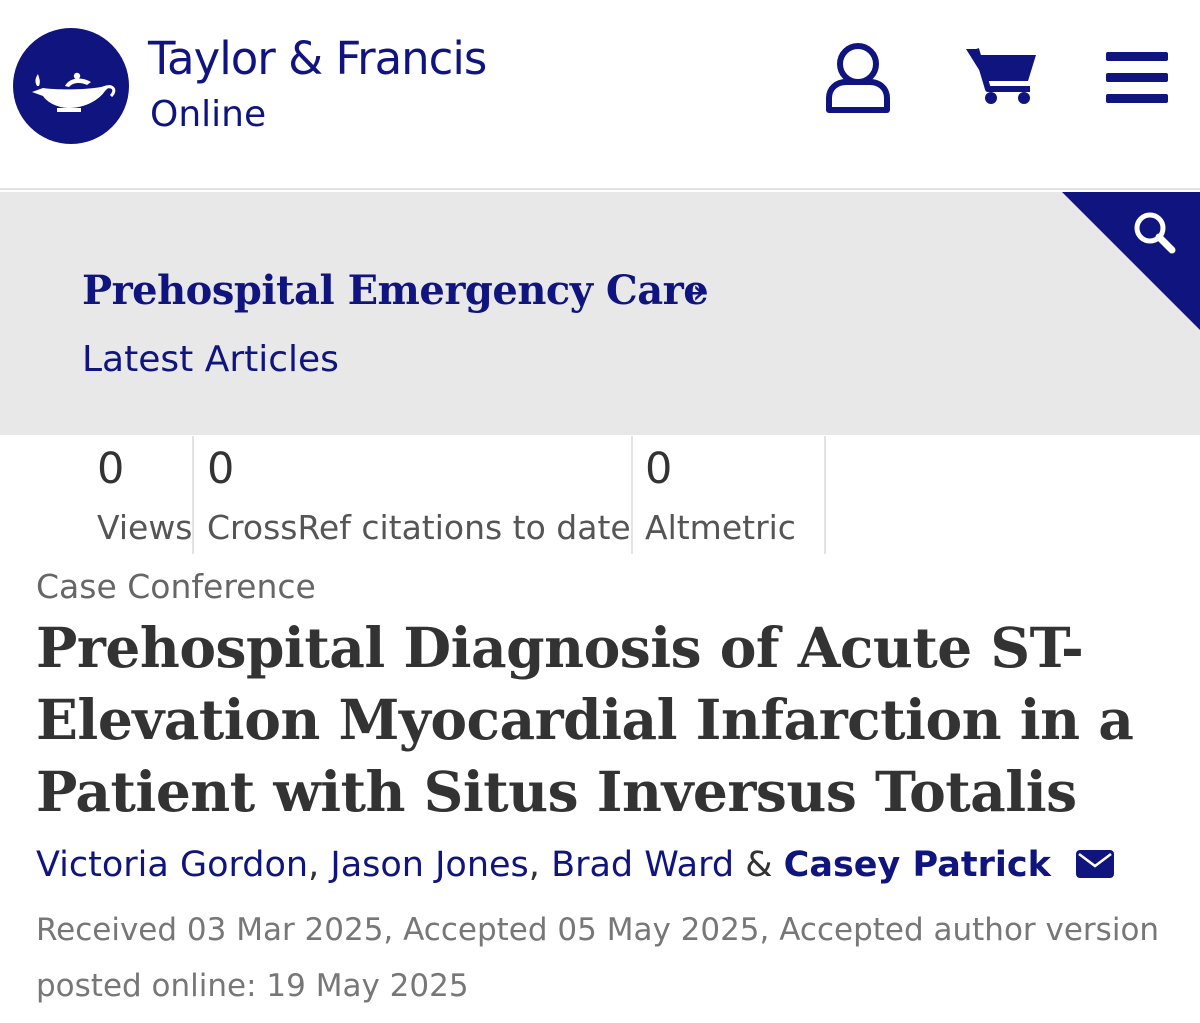 This screenshot has width=1200, height=1023. What do you see at coordinates (395, 290) in the screenshot?
I see `journal-title-link: Prehospital Emergency Care` at bounding box center [395, 290].